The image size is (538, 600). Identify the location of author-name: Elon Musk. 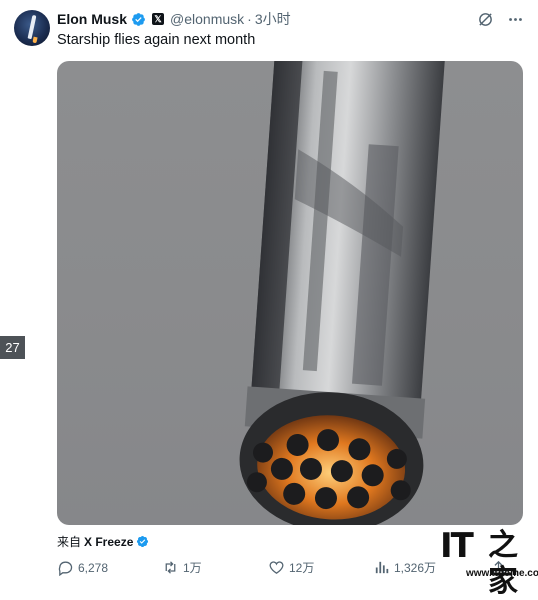
(92, 19).